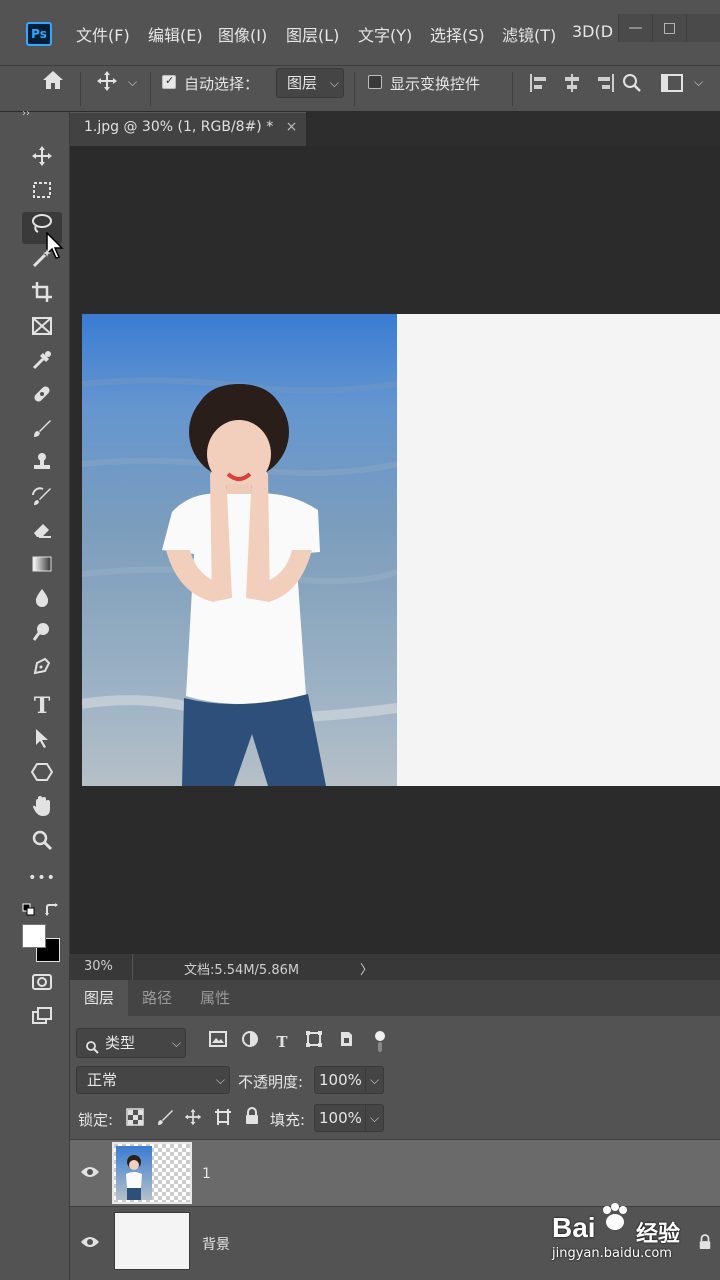 Image resolution: width=720 pixels, height=1280 pixels. What do you see at coordinates (658, 1234) in the screenshot?
I see `watermark-brand-2: 经验` at bounding box center [658, 1234].